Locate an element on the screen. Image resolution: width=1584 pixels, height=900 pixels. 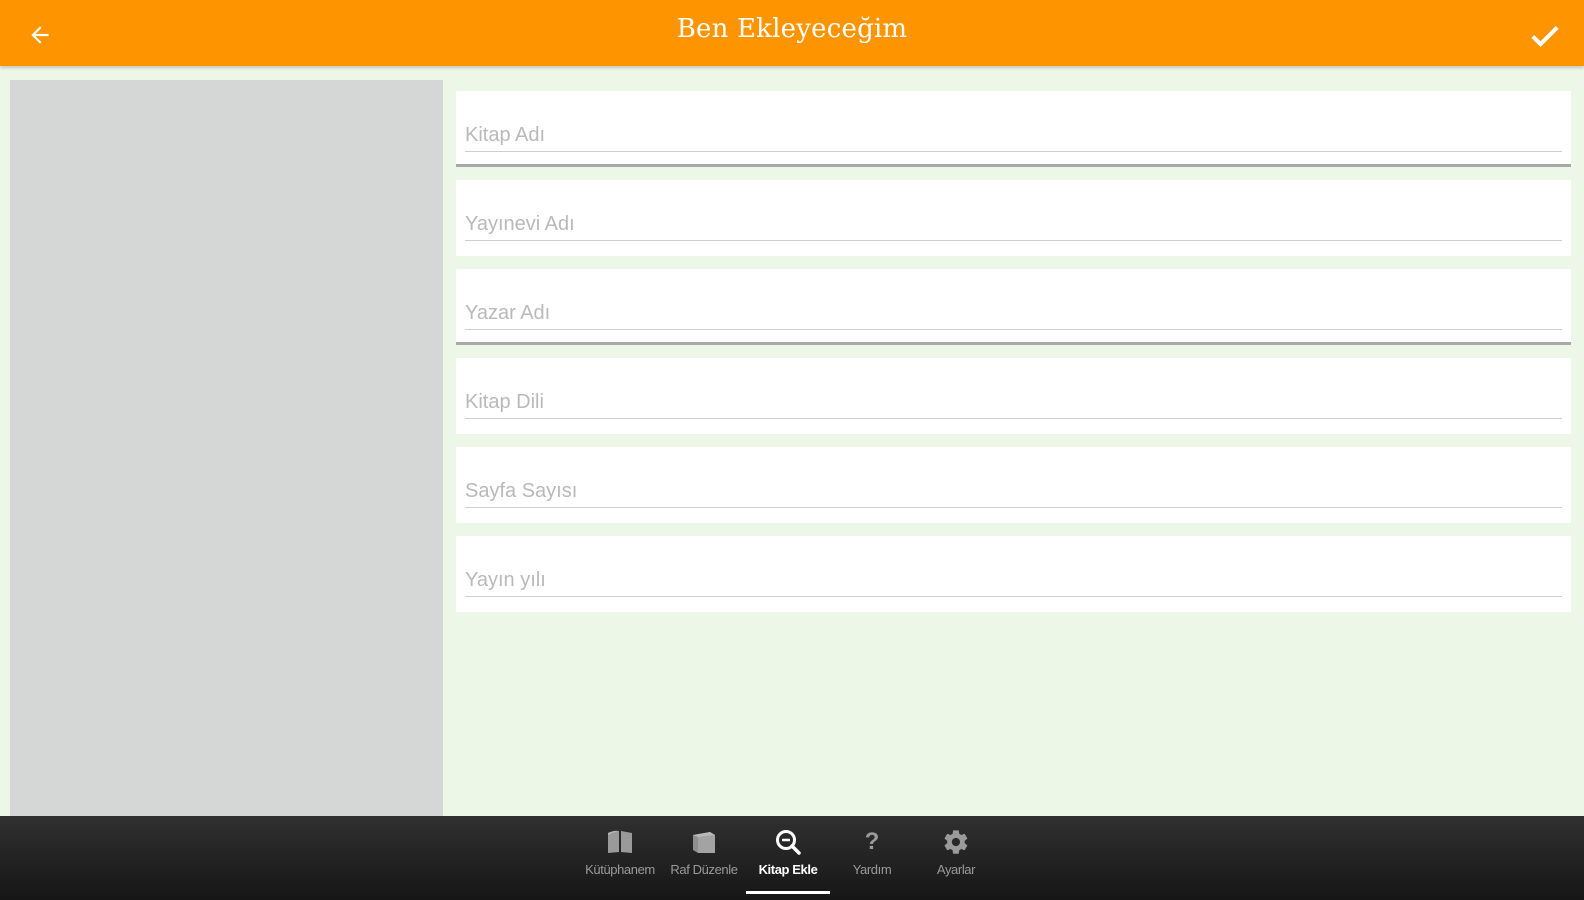
gear-icon is located at coordinates (956, 842).